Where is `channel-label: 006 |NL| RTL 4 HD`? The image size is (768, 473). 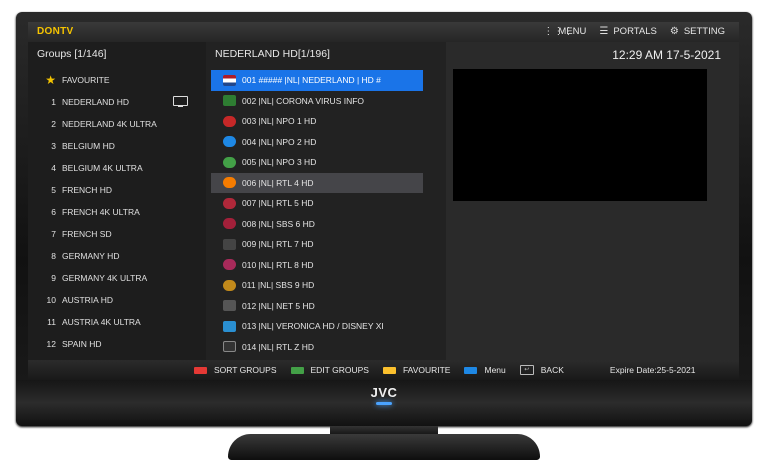
channel-label: 006 |NL| RTL 4 HD is located at coordinates (278, 182).